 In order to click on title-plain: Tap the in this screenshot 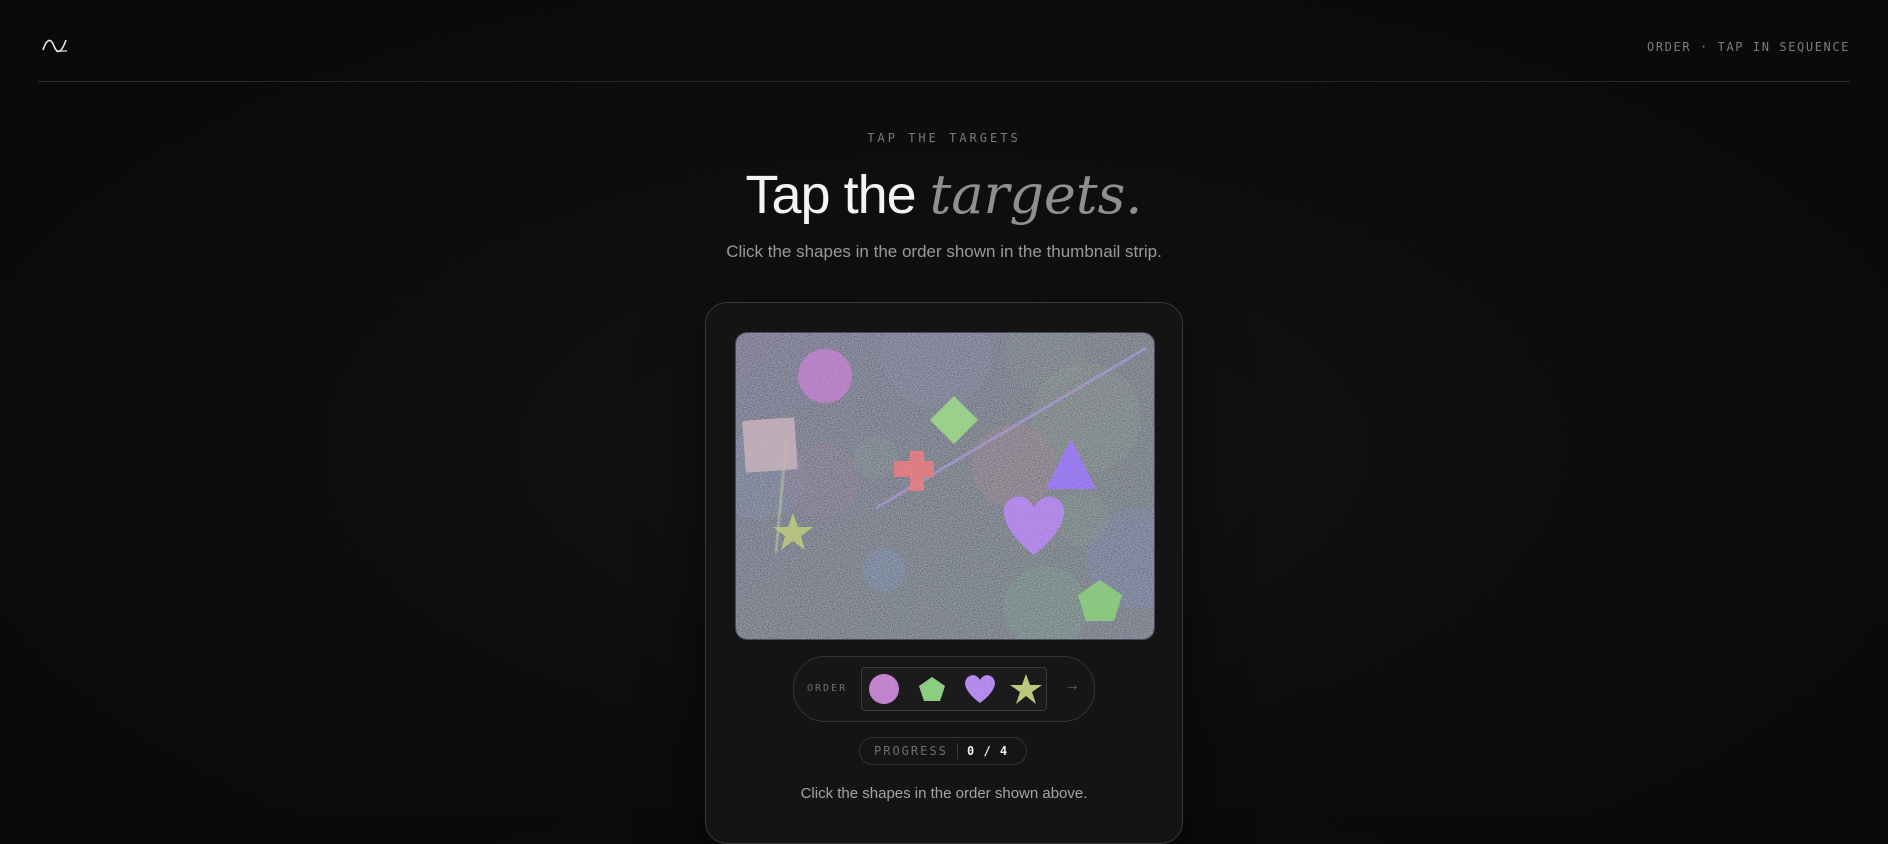, I will do `click(837, 195)`.